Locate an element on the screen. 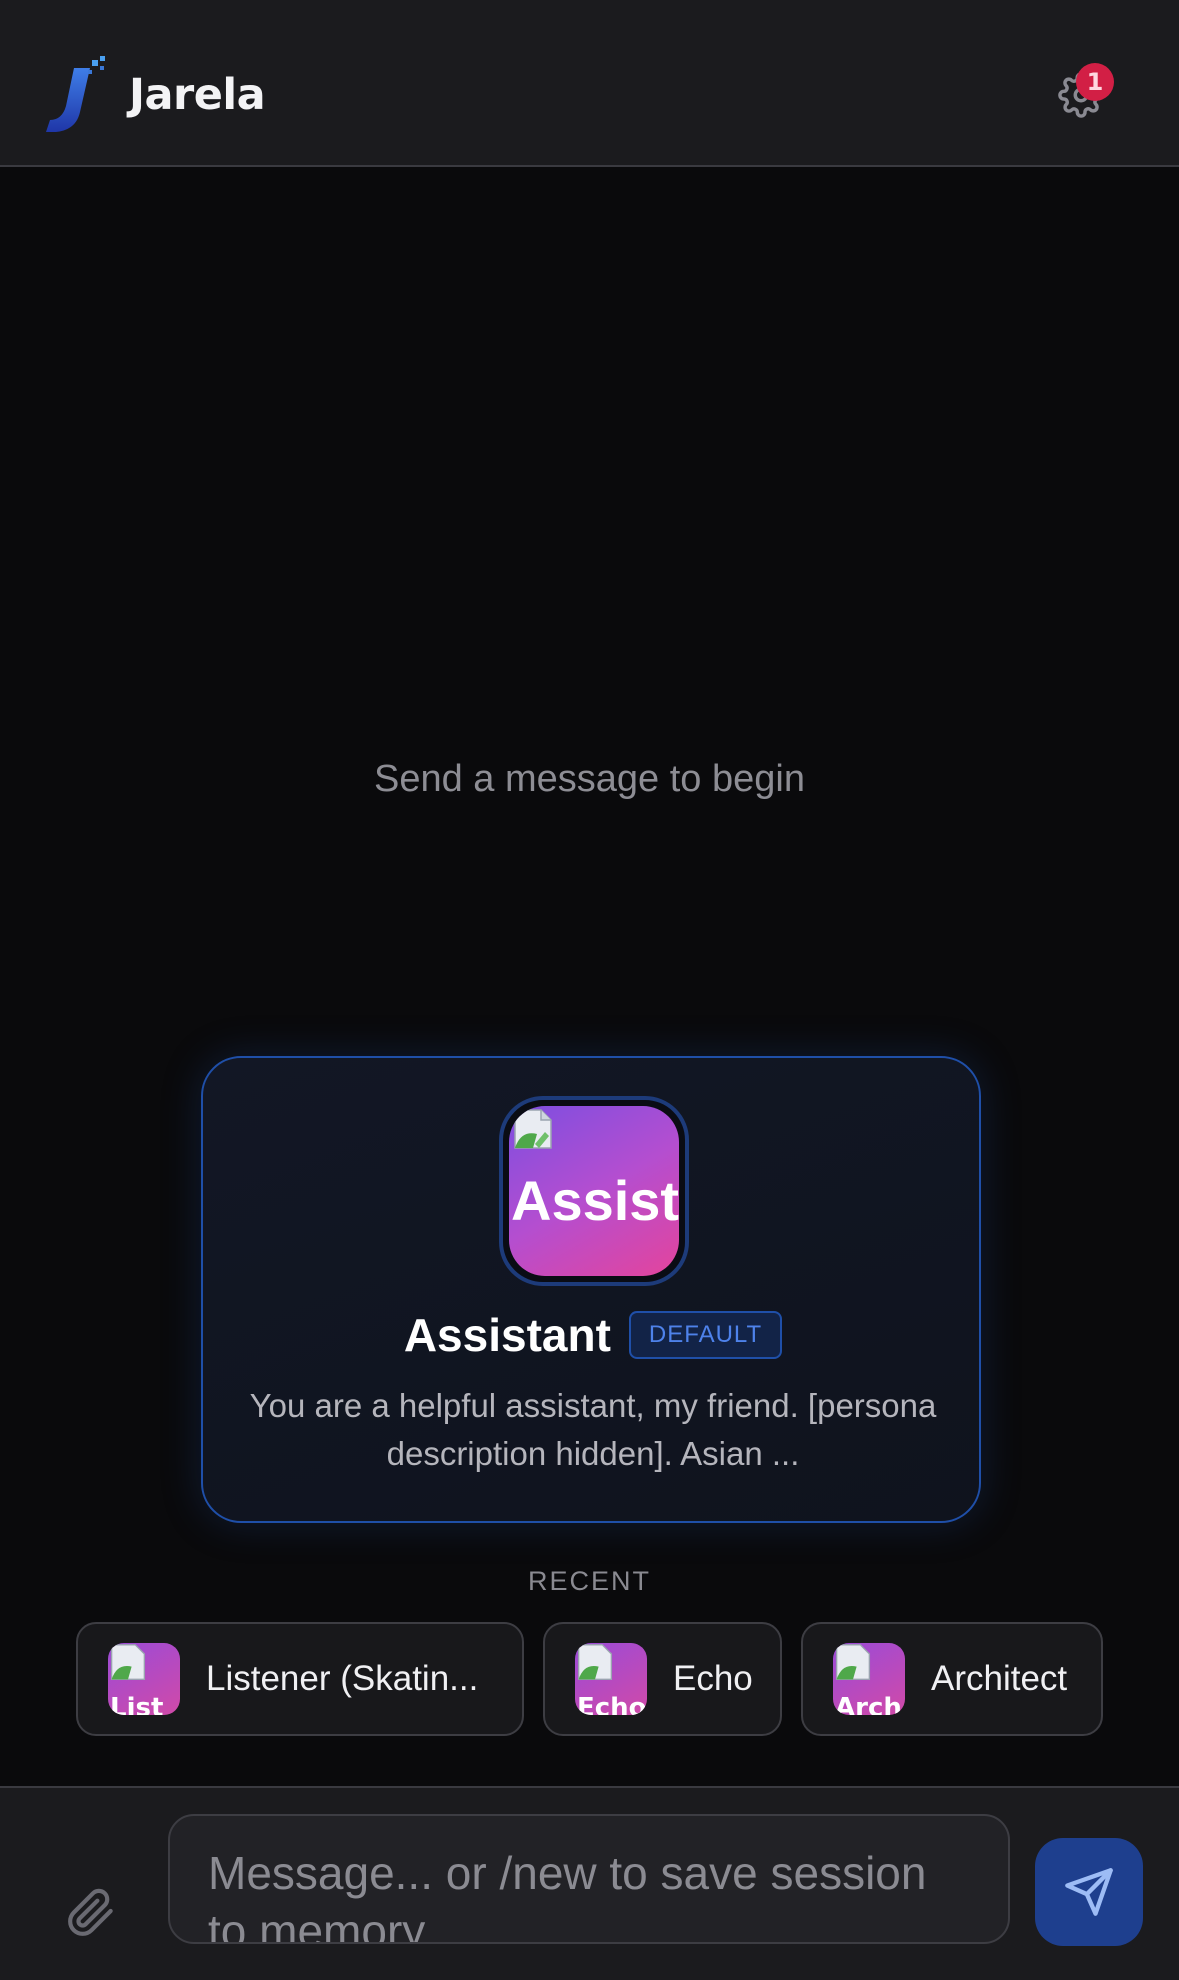  recent-persona-label: Echo is located at coordinates (713, 1678).